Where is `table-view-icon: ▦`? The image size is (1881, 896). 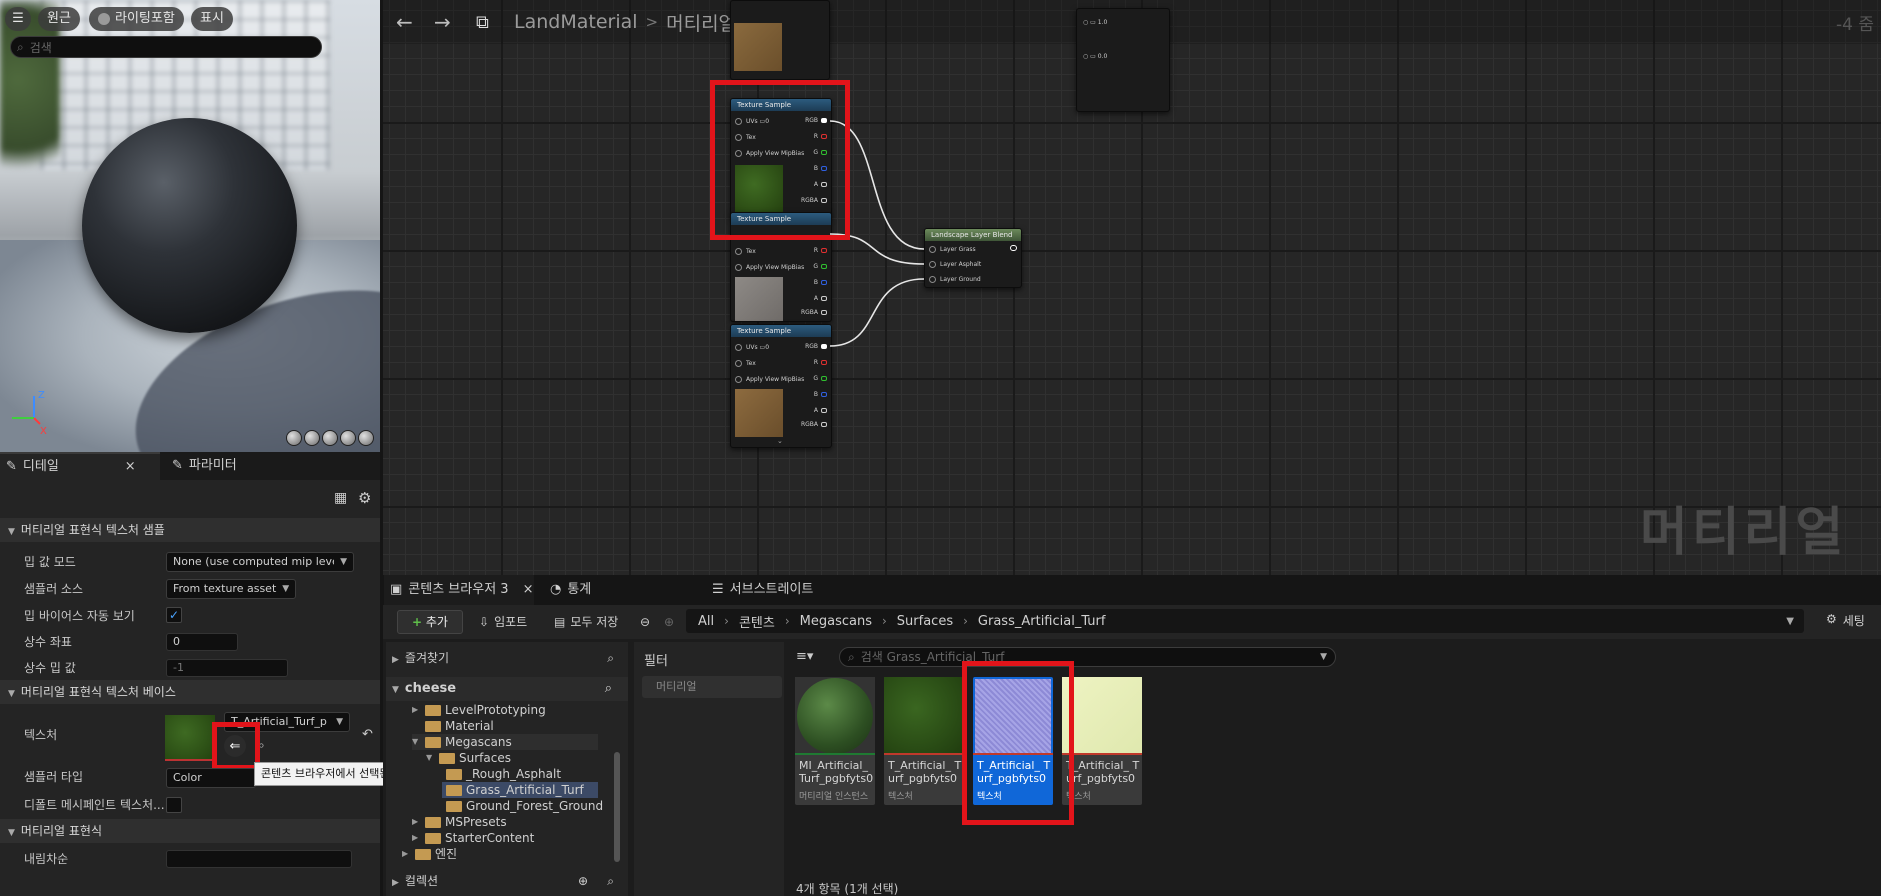 table-view-icon: ▦ is located at coordinates (340, 498).